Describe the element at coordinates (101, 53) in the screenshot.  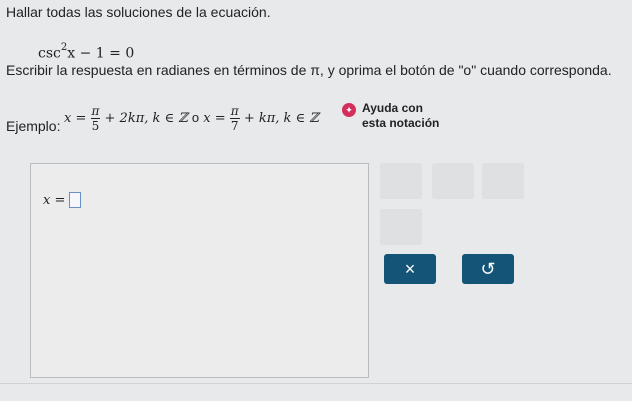
I see `equation-rest: x − 1 = 0` at that location.